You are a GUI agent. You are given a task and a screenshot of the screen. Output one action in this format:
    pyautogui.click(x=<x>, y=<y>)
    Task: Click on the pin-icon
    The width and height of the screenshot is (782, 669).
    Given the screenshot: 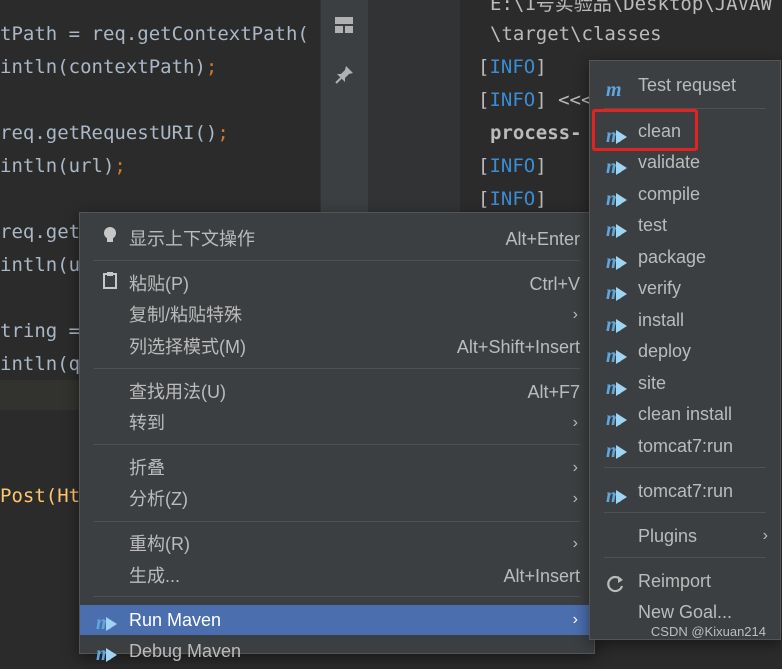 What is the action you would take?
    pyautogui.click(x=344, y=75)
    